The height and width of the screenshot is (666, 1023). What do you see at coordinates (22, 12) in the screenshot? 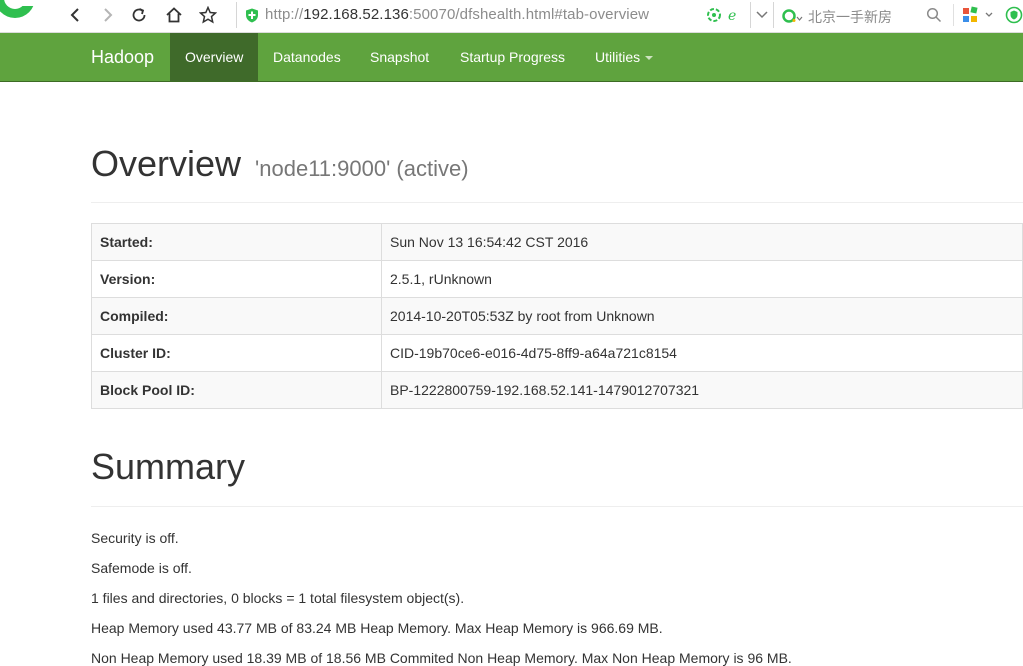
I see `browser-logo-icon` at bounding box center [22, 12].